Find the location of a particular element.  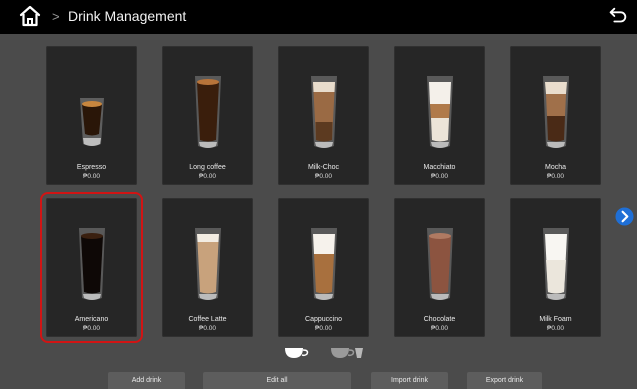

drink-name: Espresso is located at coordinates (91, 167).